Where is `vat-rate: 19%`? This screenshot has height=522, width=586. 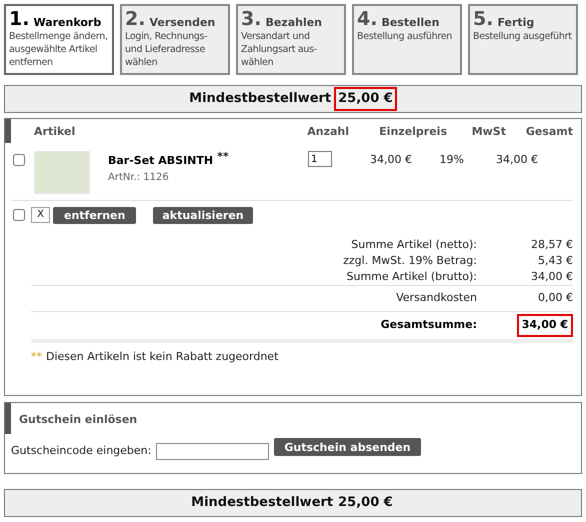
vat-rate: 19% is located at coordinates (451, 160).